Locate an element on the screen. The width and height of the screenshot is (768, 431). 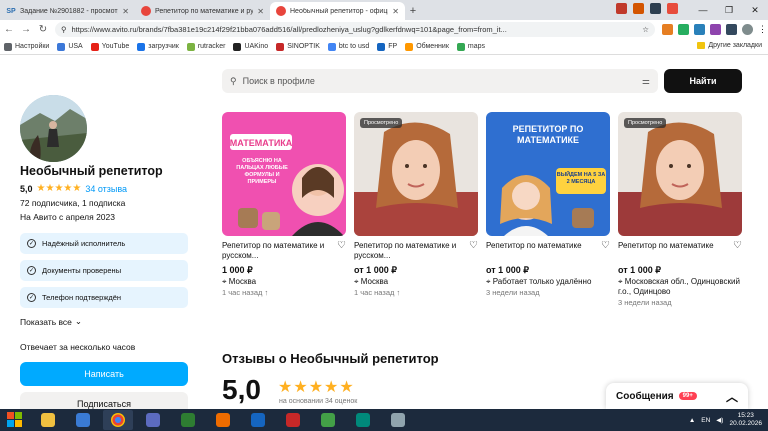
bookmark-item: YouTube is located at coordinates (109, 46).